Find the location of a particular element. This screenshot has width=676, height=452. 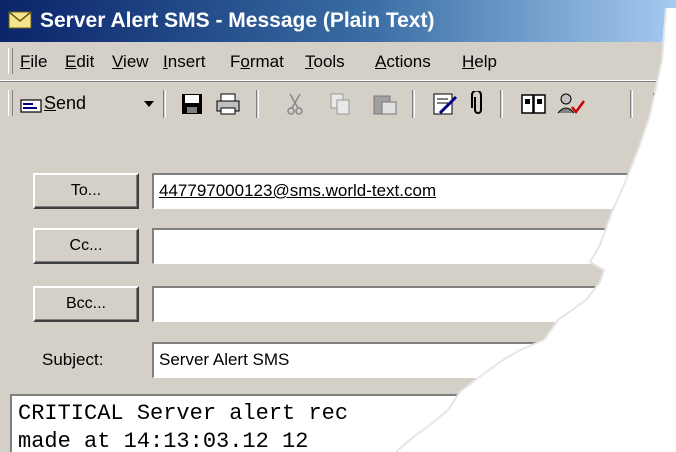

menu-help: Help is located at coordinates (479, 62).